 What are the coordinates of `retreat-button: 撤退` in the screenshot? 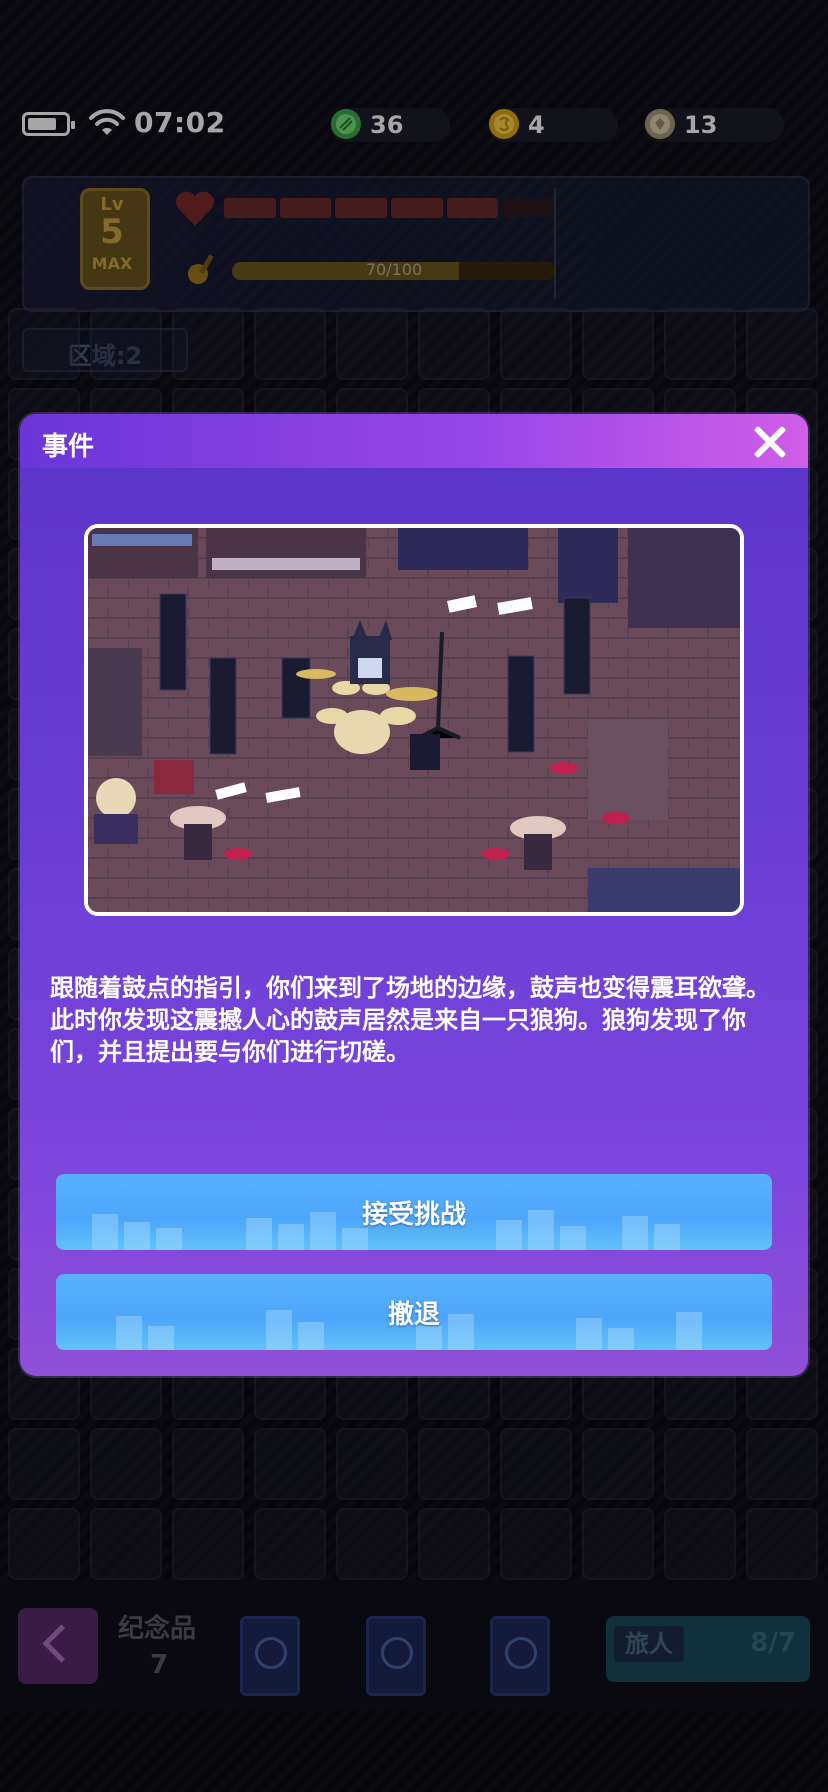 It's located at (414, 1312).